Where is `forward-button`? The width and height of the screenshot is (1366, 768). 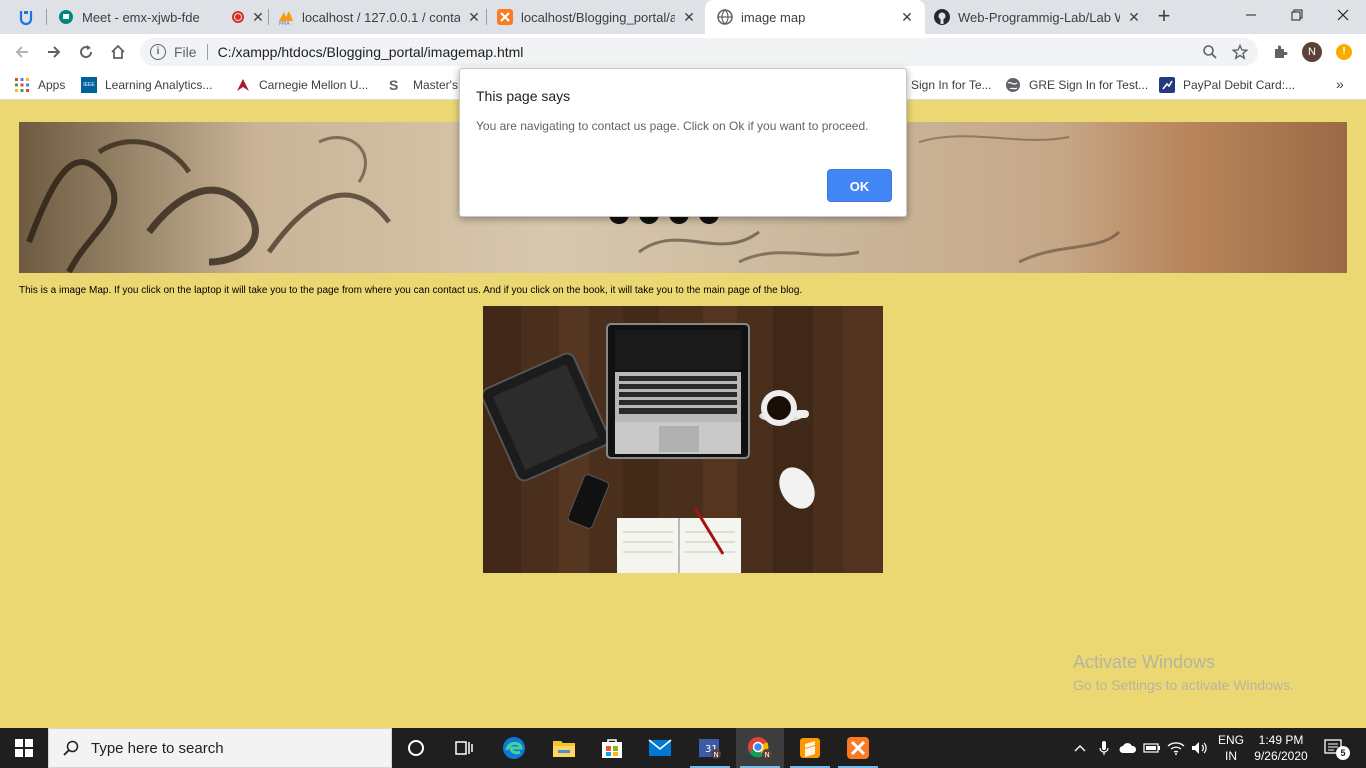
forward-button is located at coordinates (54, 52).